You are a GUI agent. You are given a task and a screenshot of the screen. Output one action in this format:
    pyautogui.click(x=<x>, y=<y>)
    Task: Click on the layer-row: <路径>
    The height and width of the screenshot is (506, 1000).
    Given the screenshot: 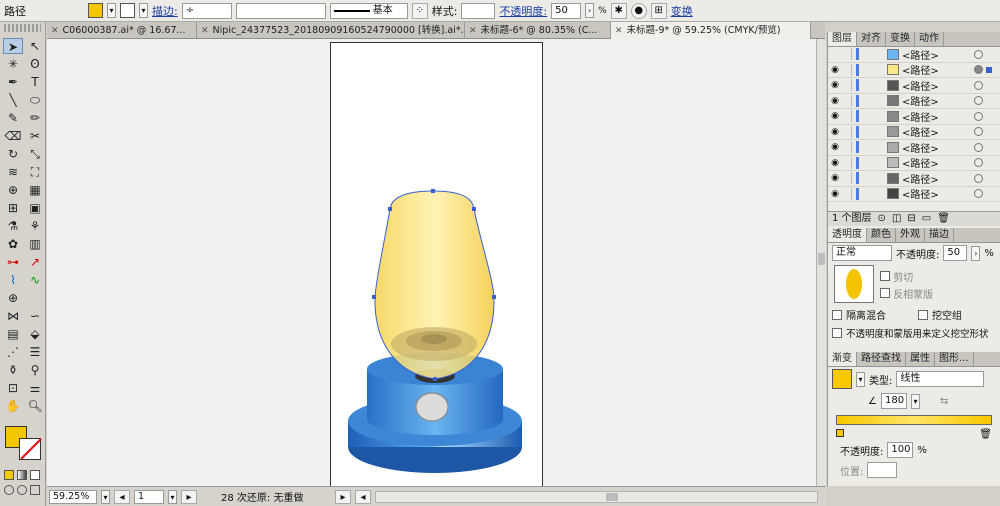 What is the action you would take?
    pyautogui.click(x=914, y=55)
    